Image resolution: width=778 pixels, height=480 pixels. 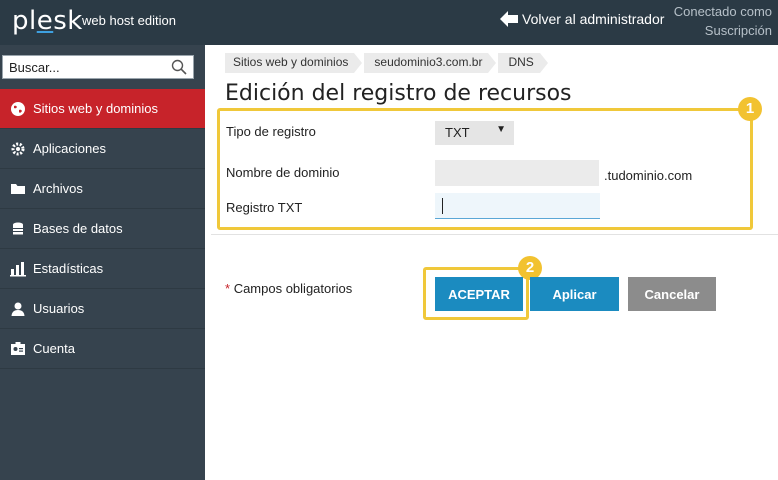 What do you see at coordinates (47, 21) in the screenshot?
I see `plesk-logo: plesk` at bounding box center [47, 21].